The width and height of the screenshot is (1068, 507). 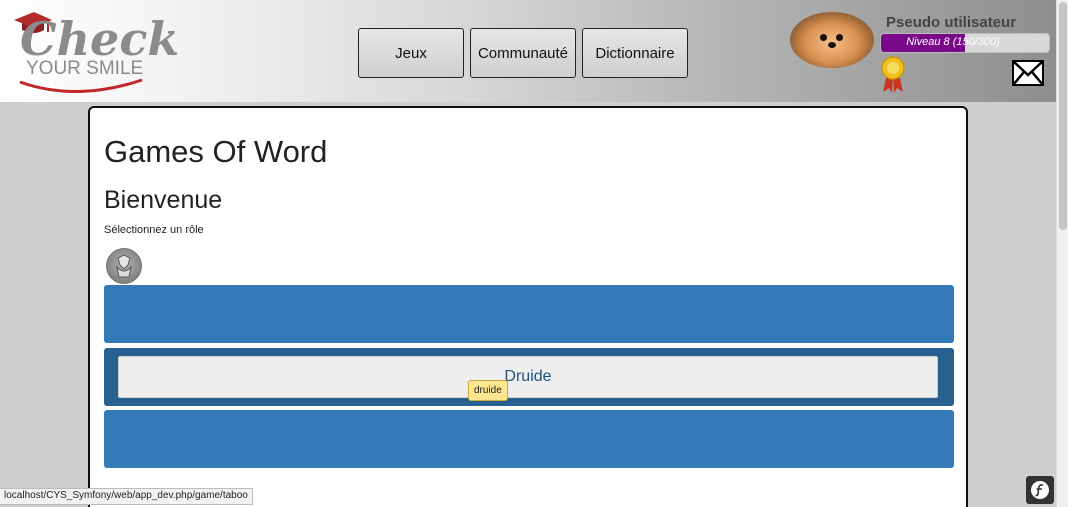 I want to click on user-avatar, so click(x=832, y=40).